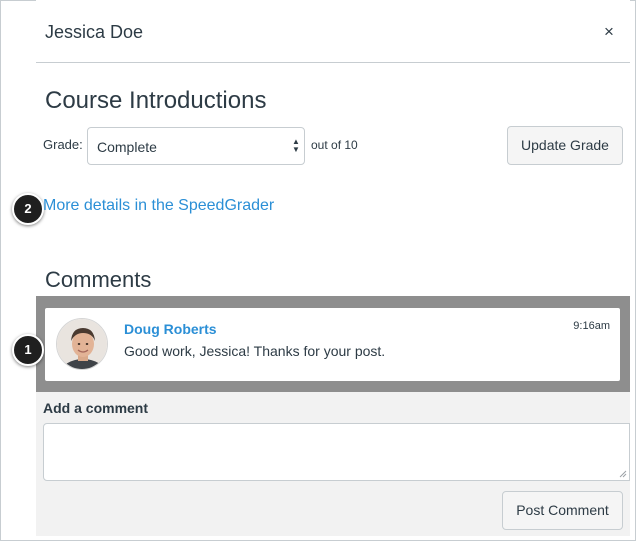 This screenshot has width=636, height=541. What do you see at coordinates (336, 452) in the screenshot?
I see `comment-input` at bounding box center [336, 452].